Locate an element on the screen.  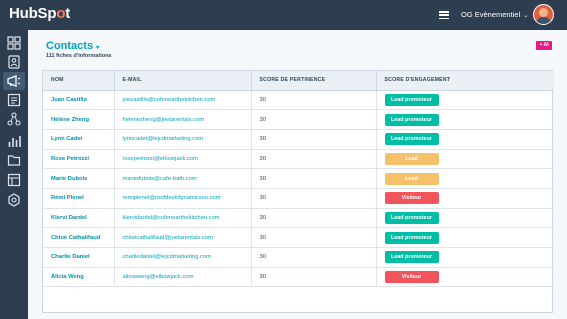
contact-email-link: aliciaweng@elbowjack.com is located at coordinates (183, 277).